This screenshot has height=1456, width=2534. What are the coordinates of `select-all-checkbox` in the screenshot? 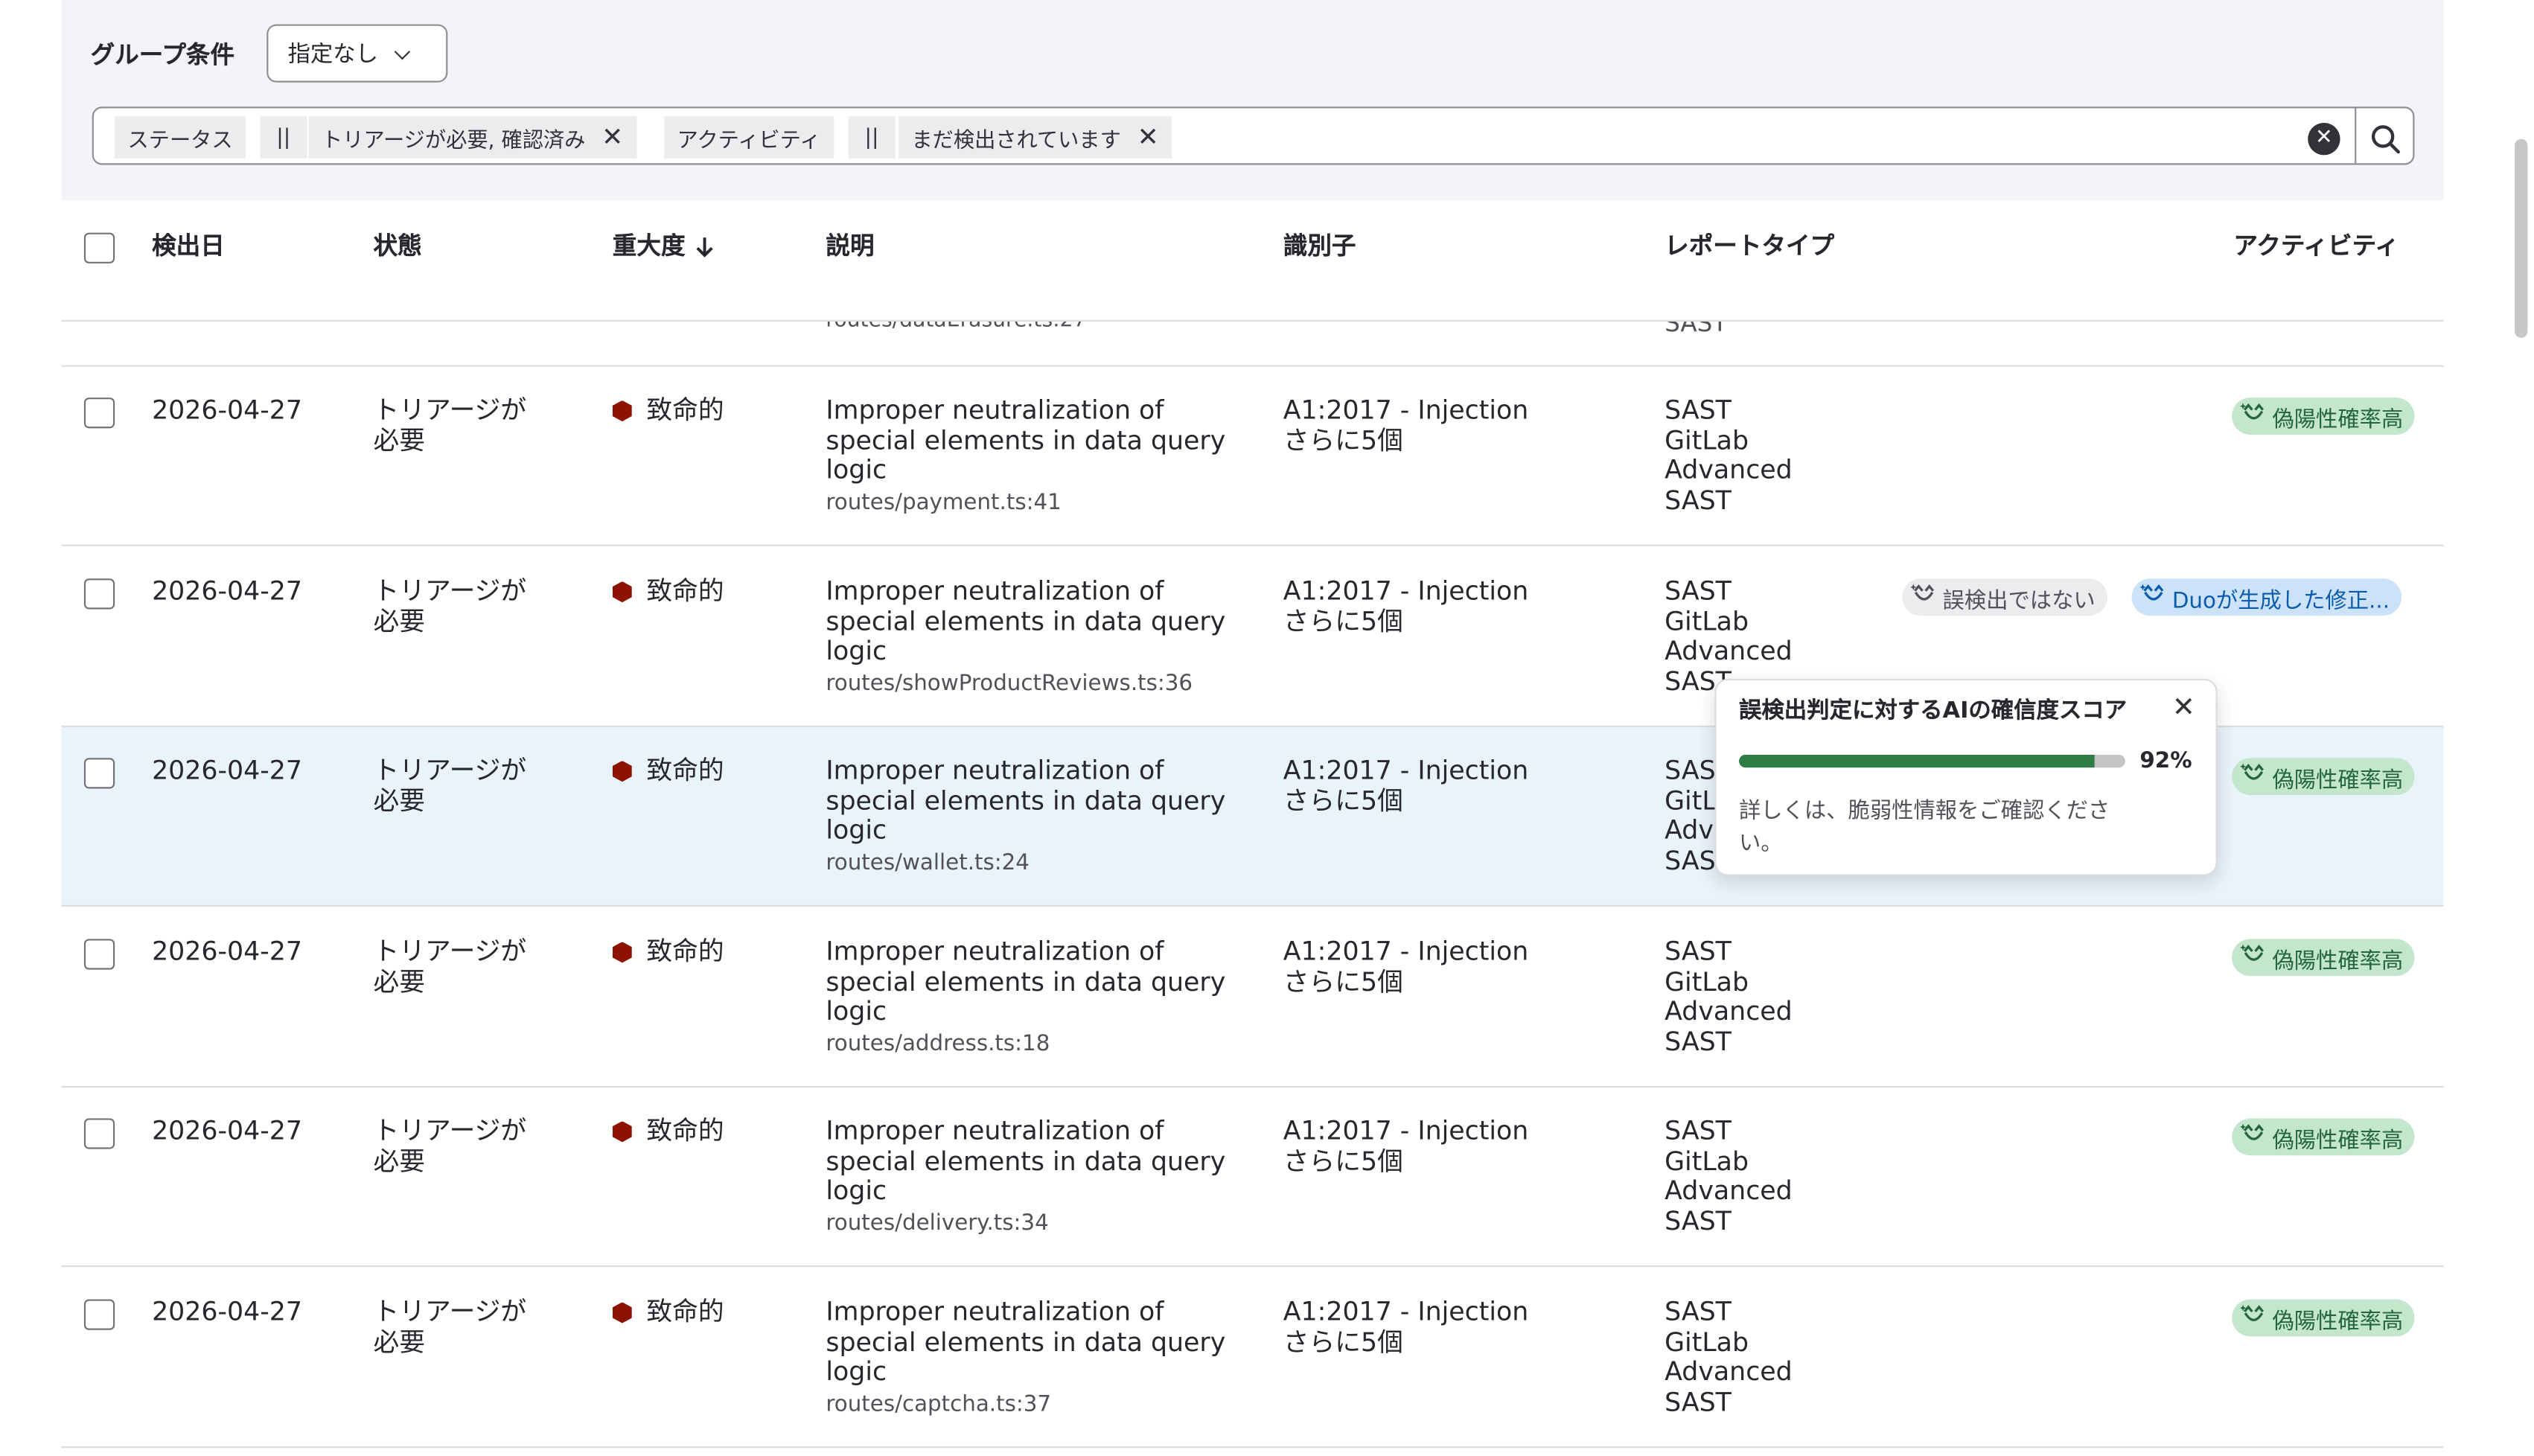 It's located at (99, 248).